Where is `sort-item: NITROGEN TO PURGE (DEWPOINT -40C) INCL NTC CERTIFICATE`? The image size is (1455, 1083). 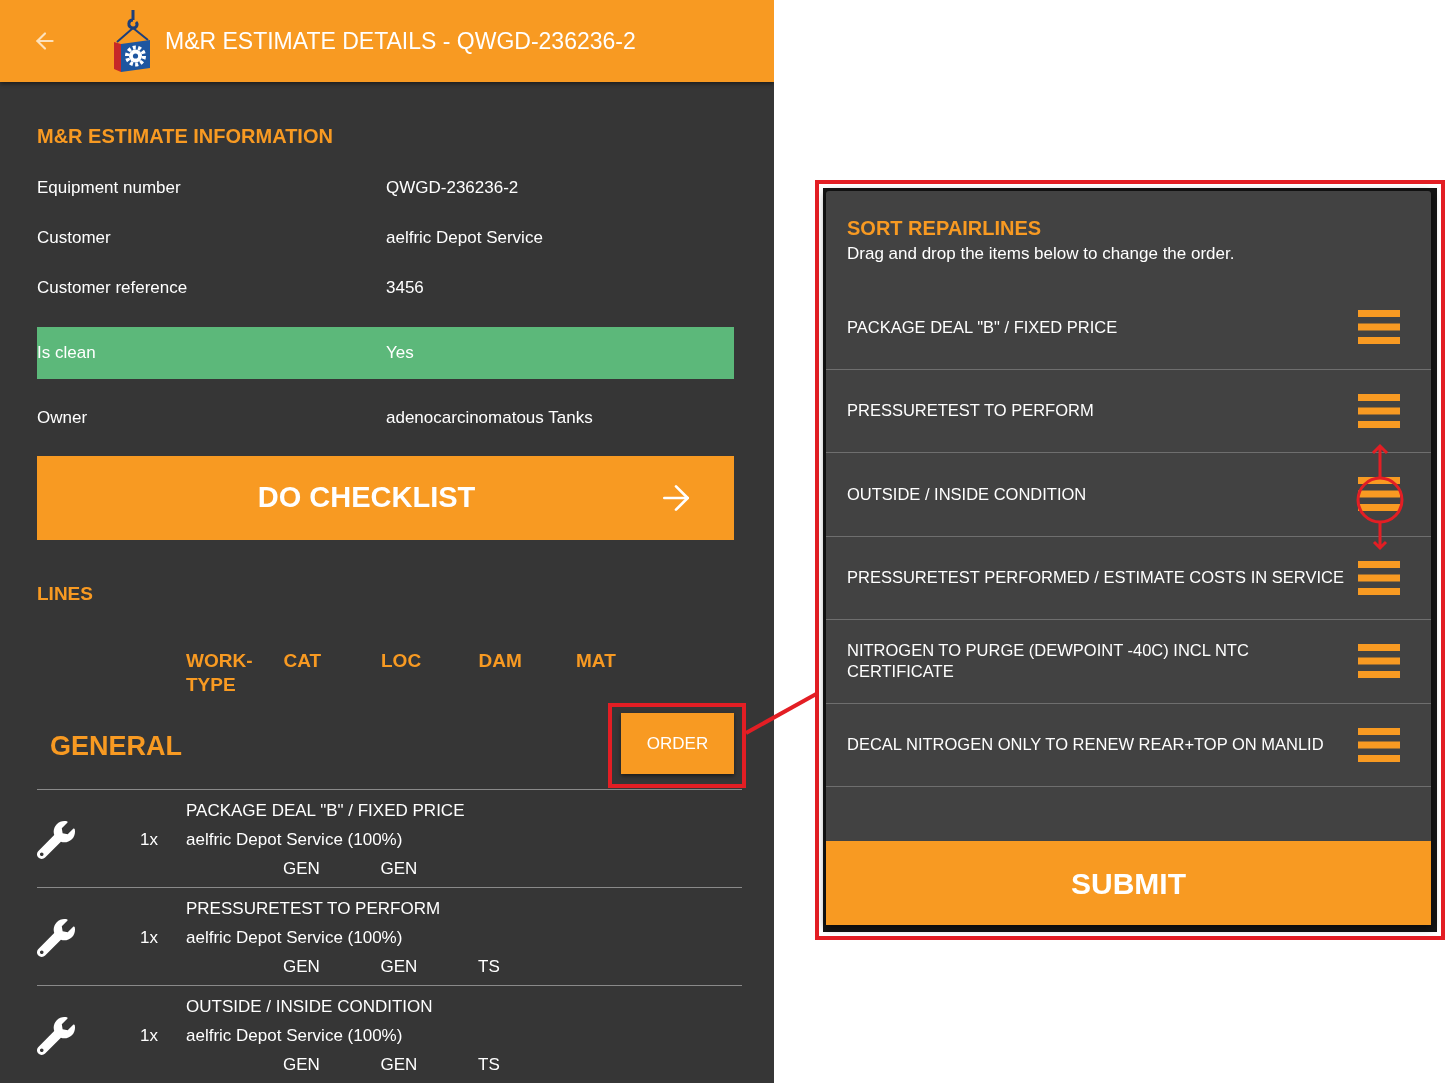 sort-item: NITROGEN TO PURGE (DEWPOINT -40C) INCL NTC CERTIFICATE is located at coordinates (1128, 662).